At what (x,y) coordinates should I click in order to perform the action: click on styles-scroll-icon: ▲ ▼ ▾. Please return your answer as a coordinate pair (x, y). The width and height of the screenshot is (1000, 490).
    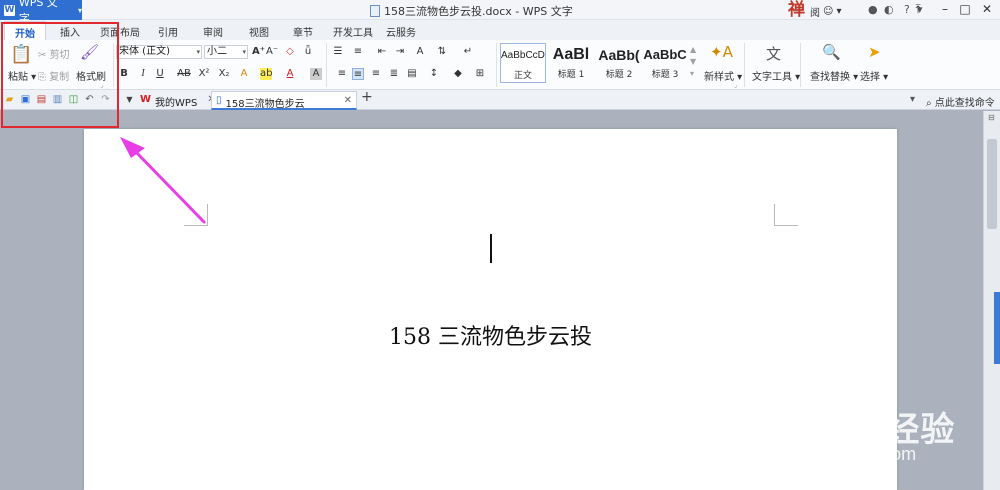
    Looking at the image, I should click on (693, 62).